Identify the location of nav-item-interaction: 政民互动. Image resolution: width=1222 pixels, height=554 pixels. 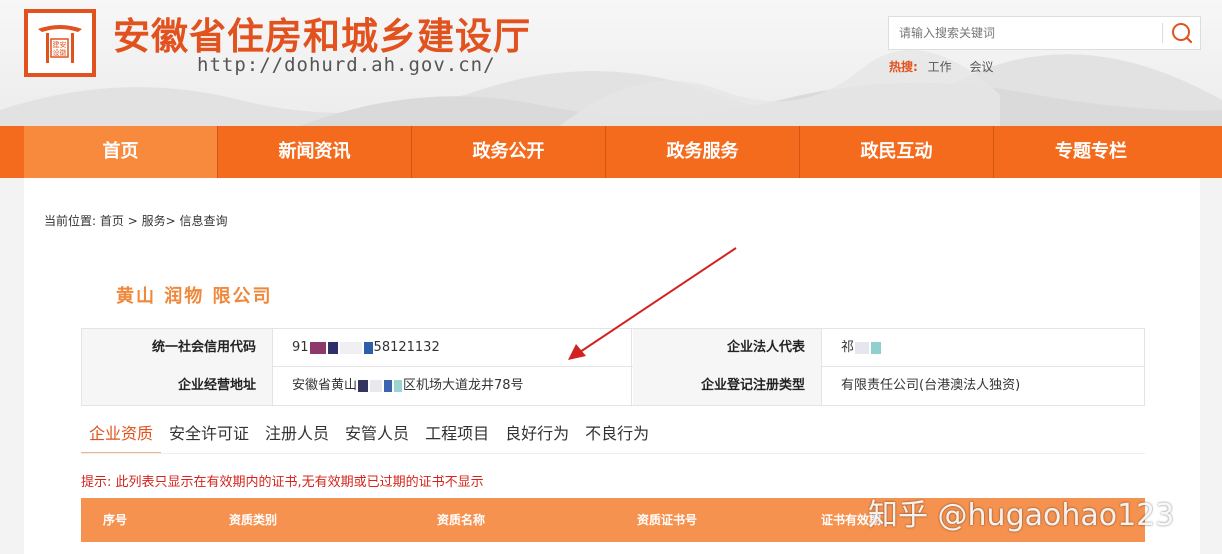
(897, 152).